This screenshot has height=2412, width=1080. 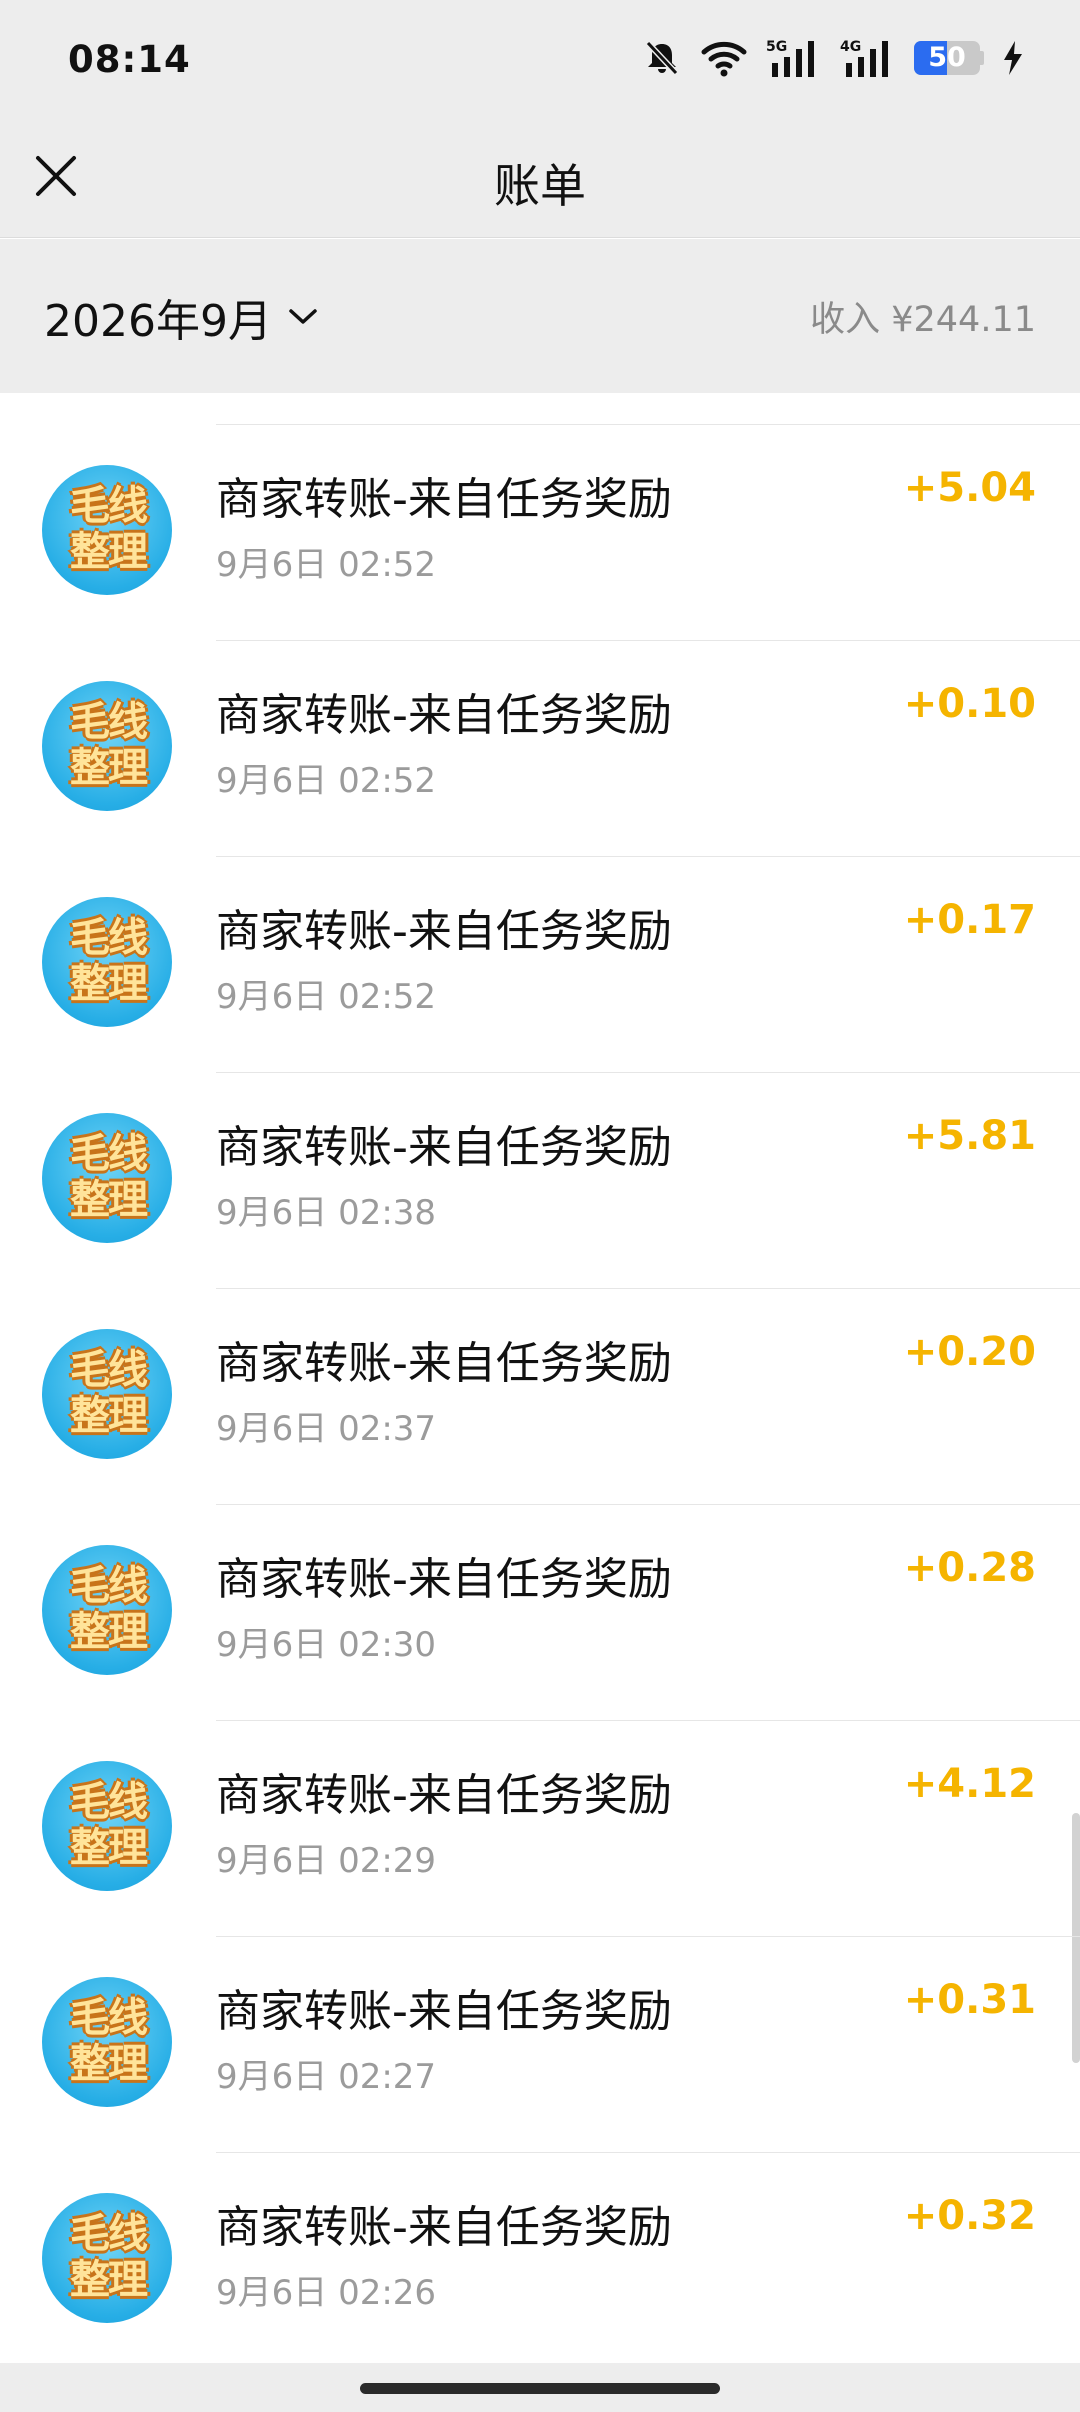 What do you see at coordinates (326, 1429) in the screenshot?
I see `transaction-time: 9月6日 02:37` at bounding box center [326, 1429].